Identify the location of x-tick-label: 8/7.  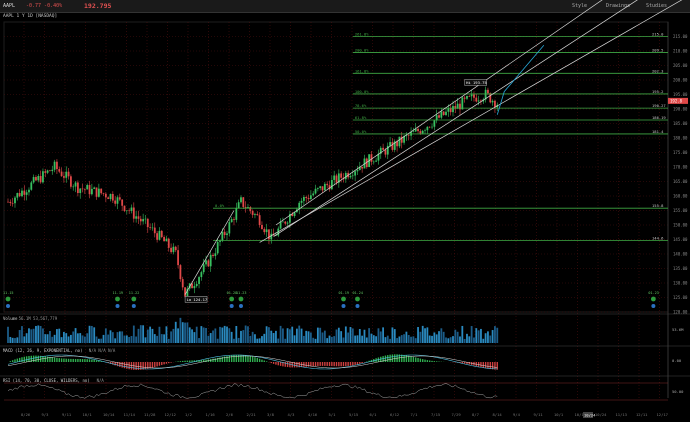
(475, 414).